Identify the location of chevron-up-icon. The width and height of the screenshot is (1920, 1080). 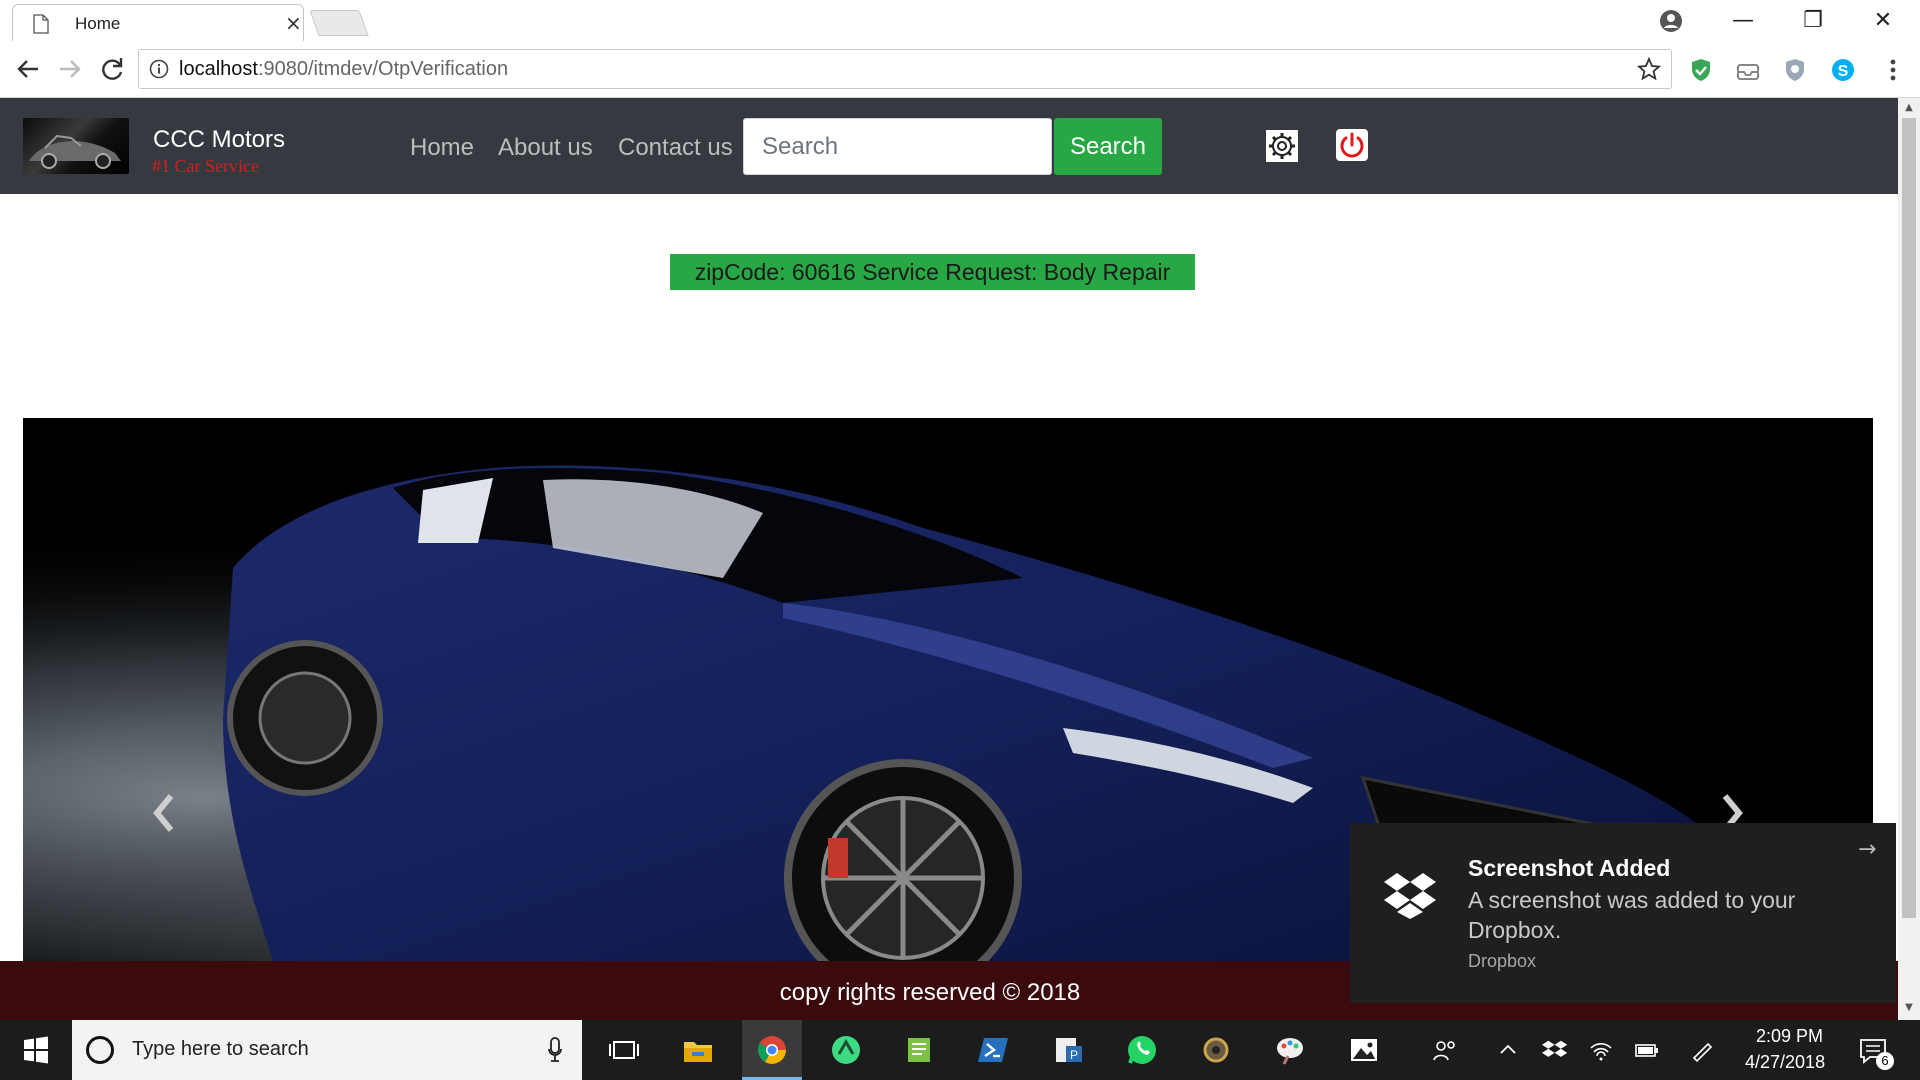
(1508, 1050).